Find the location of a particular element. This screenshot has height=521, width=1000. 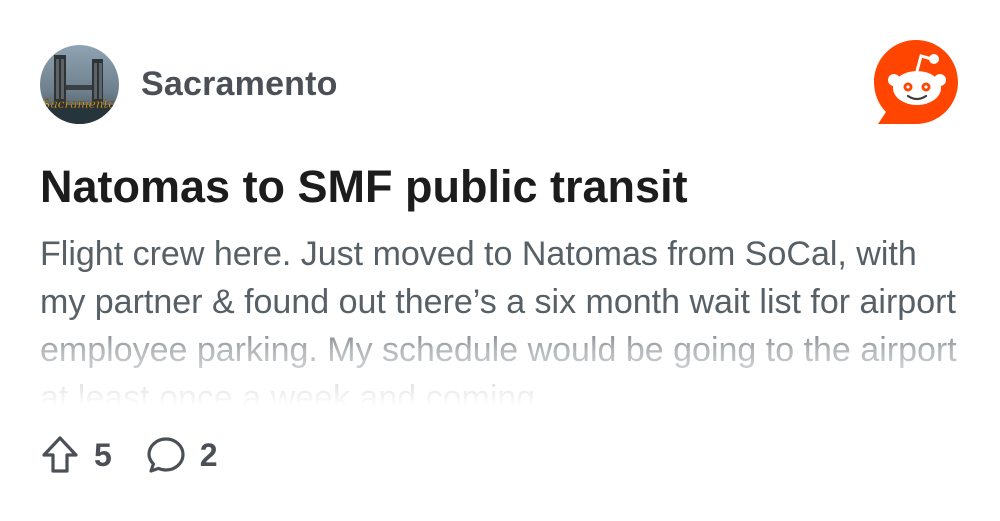

subreddit-name: Sacramento is located at coordinates (239, 84).